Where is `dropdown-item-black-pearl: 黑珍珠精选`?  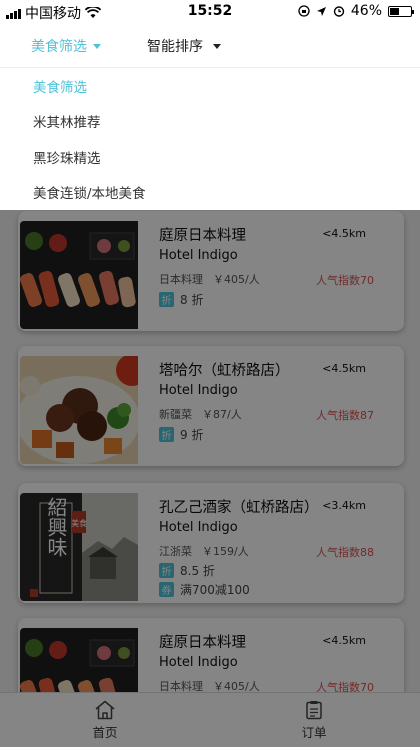 dropdown-item-black-pearl: 黑珍珠精选 is located at coordinates (210, 157).